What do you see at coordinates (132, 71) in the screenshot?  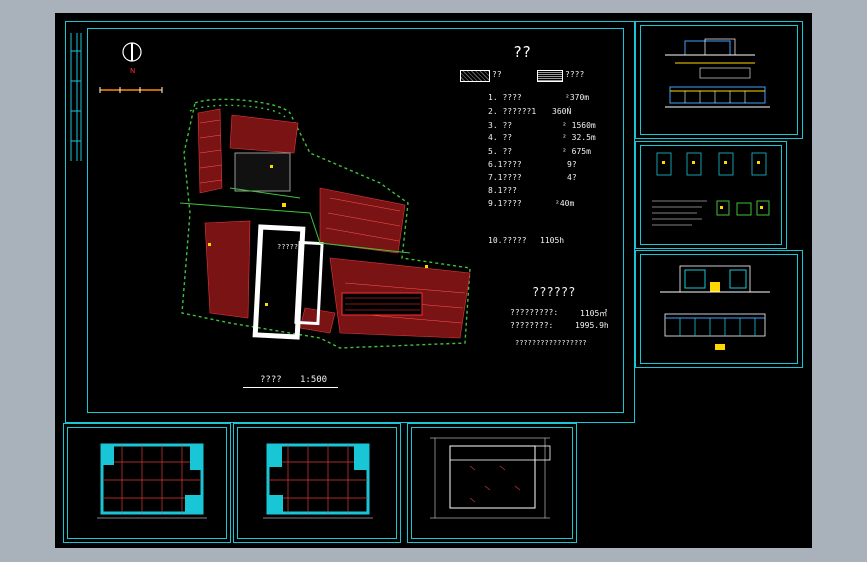 I see `svg-text: N` at bounding box center [132, 71].